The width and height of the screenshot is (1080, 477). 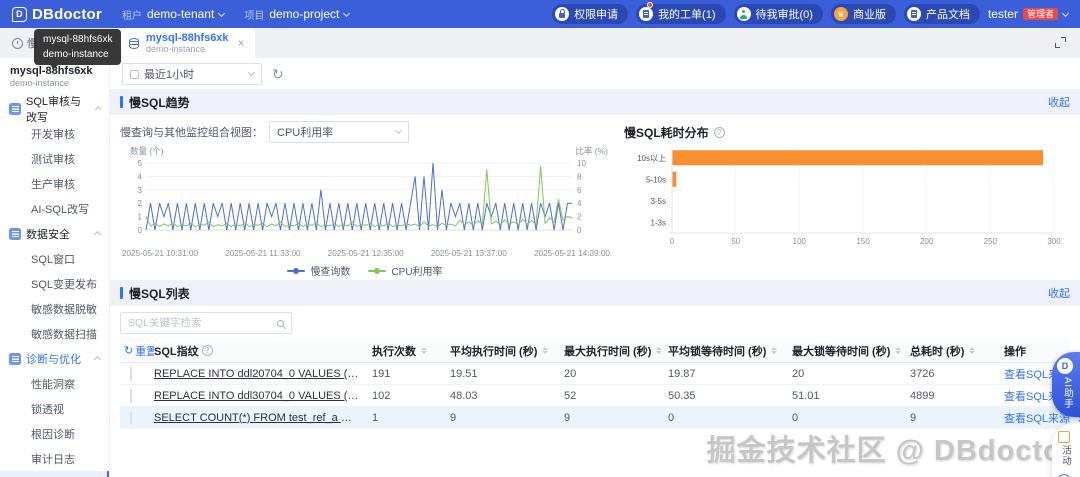 What do you see at coordinates (922, 373) in the screenshot?
I see `table-cell: 3726` at bounding box center [922, 373].